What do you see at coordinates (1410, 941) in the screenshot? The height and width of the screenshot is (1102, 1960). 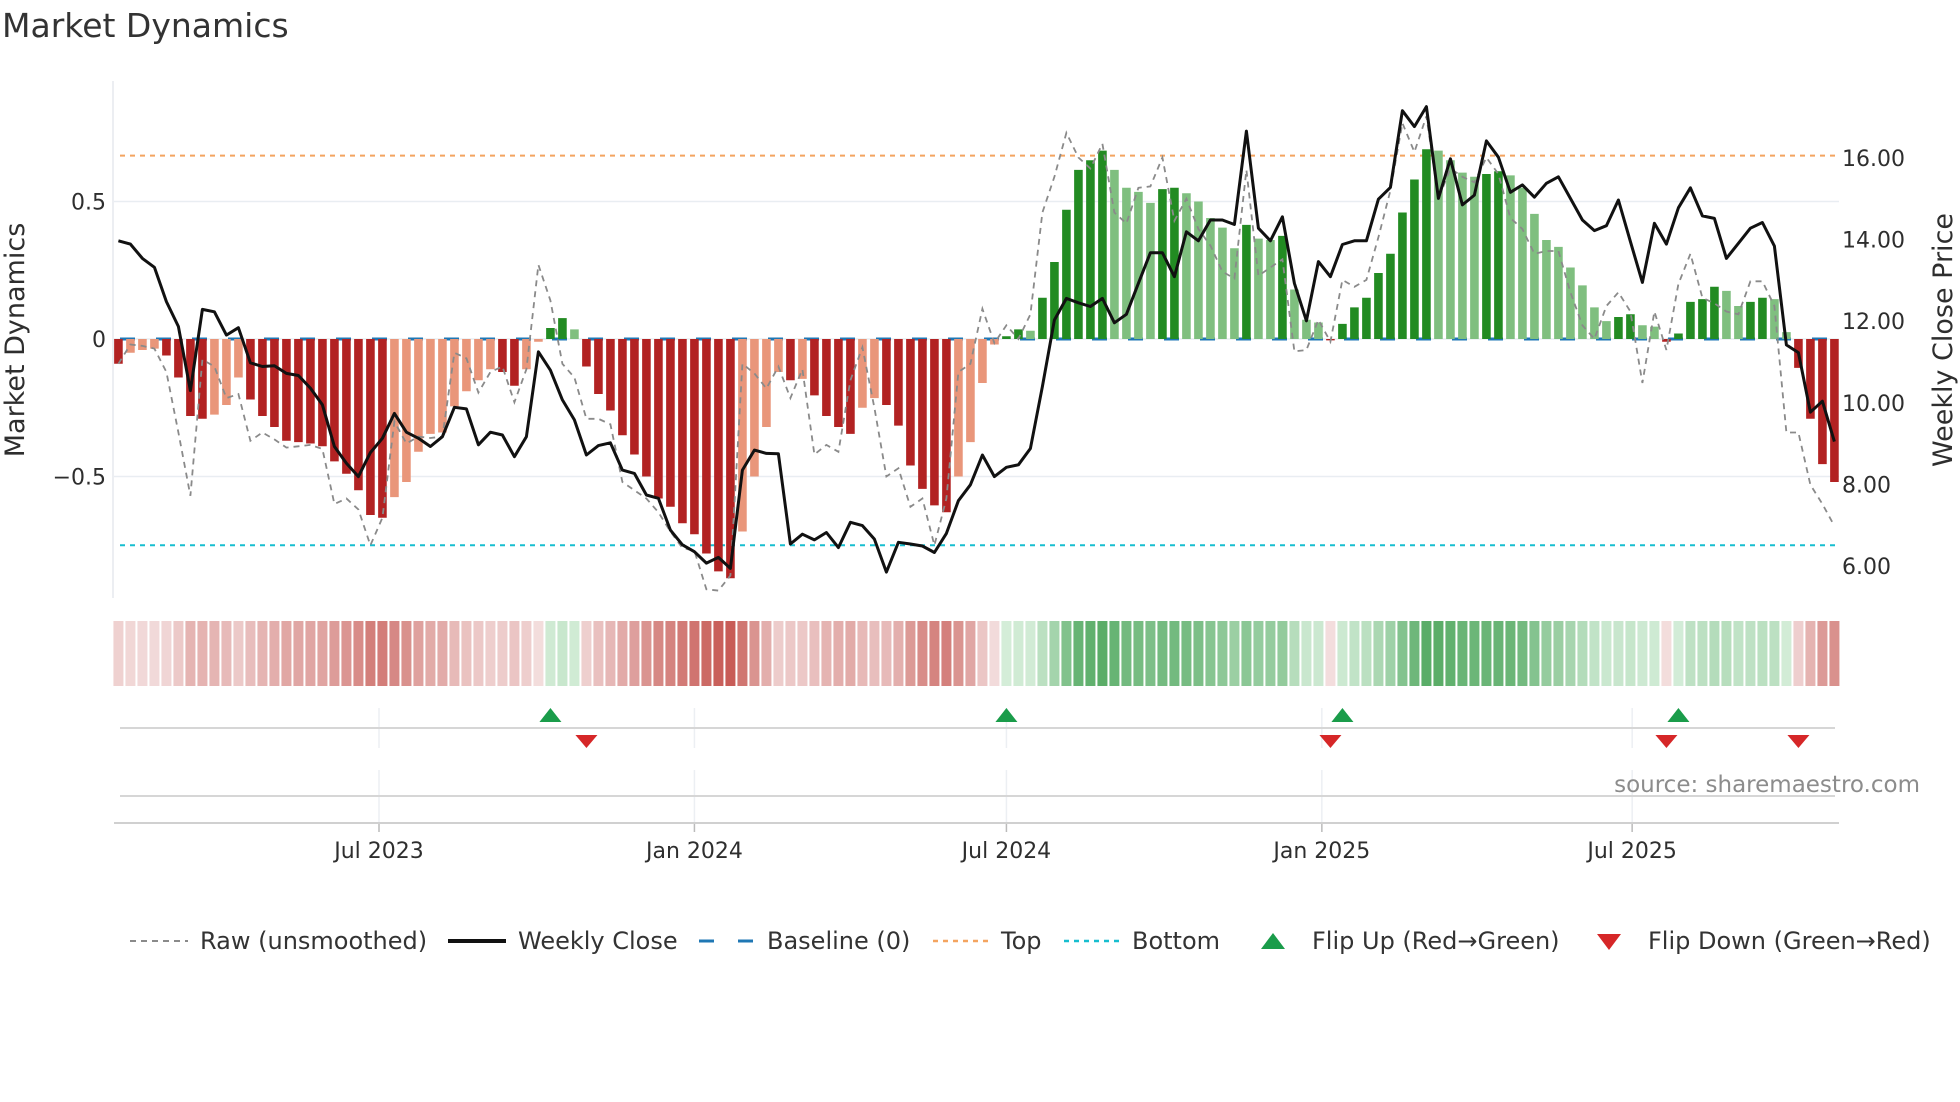 I see `legend-item-flip-up: Flip Up (Red→Green)` at bounding box center [1410, 941].